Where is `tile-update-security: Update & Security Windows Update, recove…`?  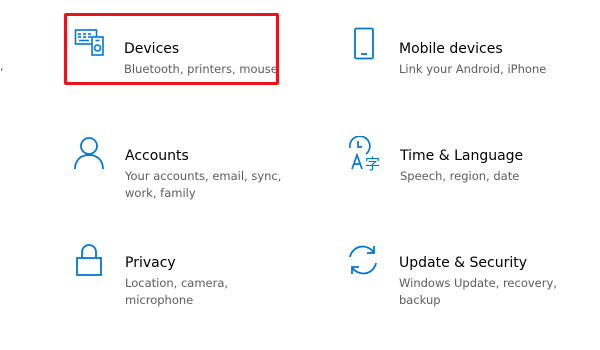
tile-update-security: Update & Security Windows Update, recove… is located at coordinates (466, 268).